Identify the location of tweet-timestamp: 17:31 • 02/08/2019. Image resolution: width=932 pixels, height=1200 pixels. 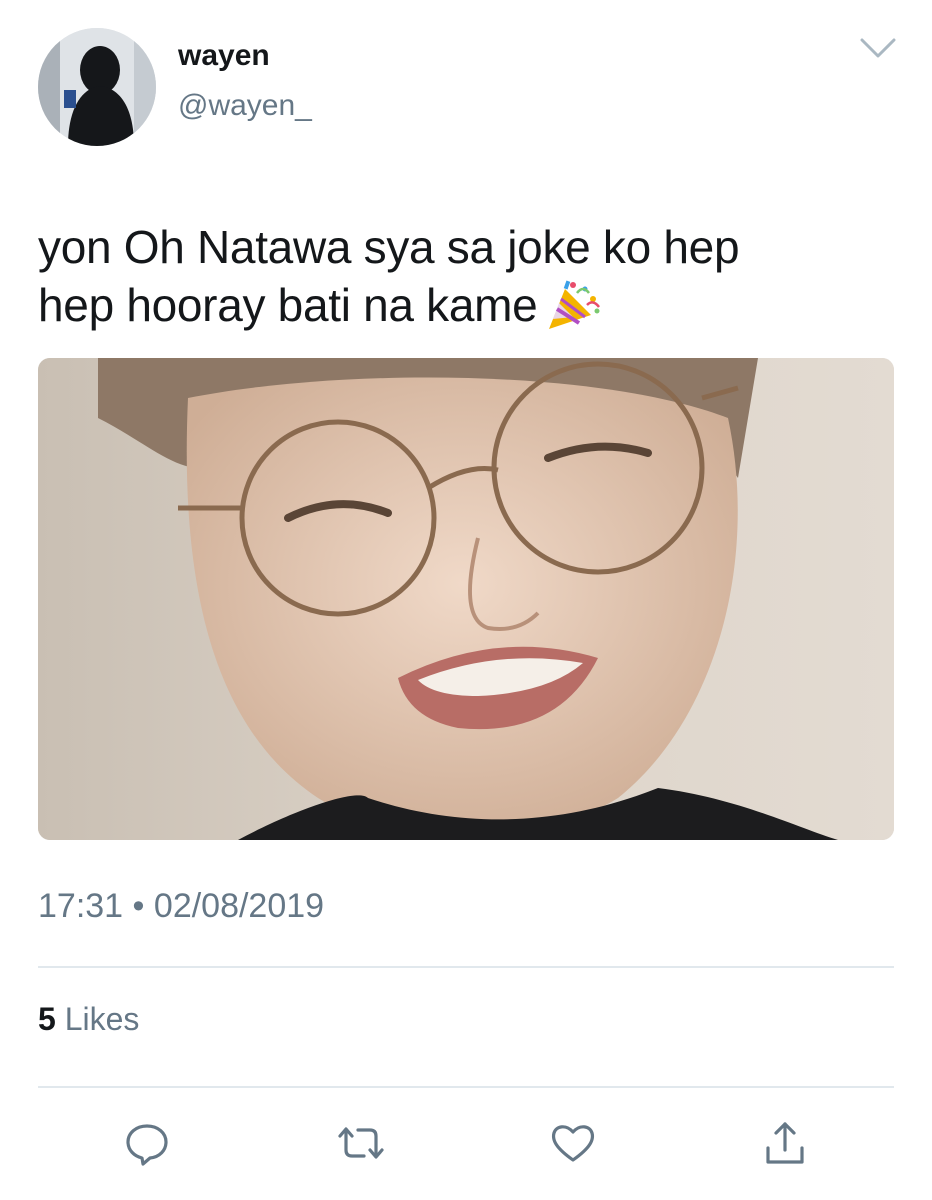
(181, 906).